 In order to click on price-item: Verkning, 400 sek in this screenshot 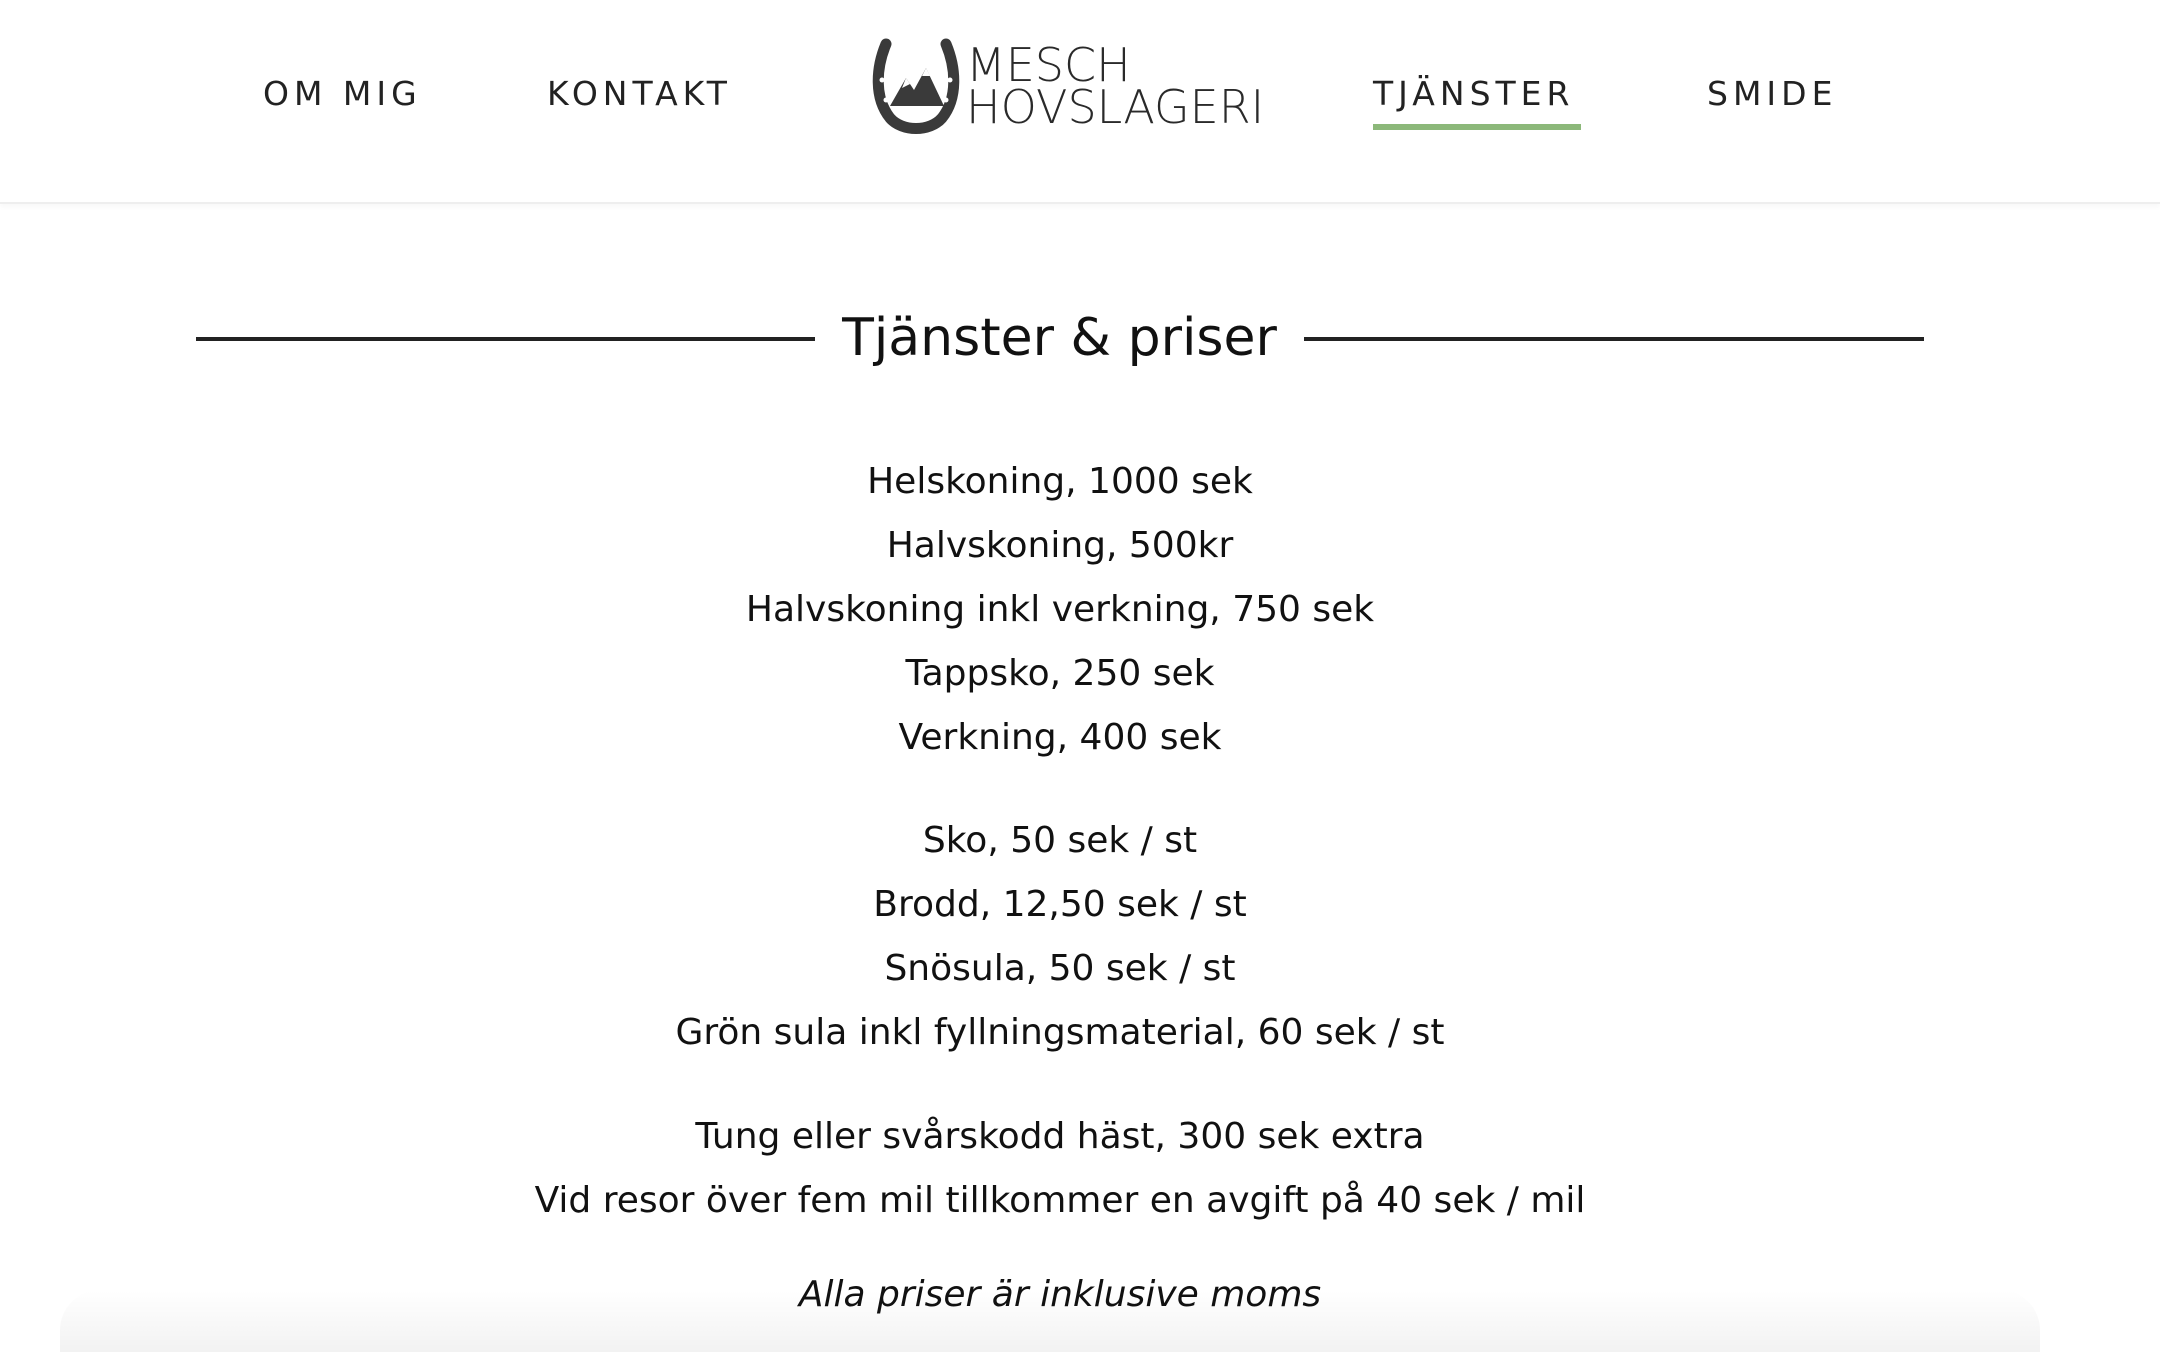, I will do `click(1060, 737)`.